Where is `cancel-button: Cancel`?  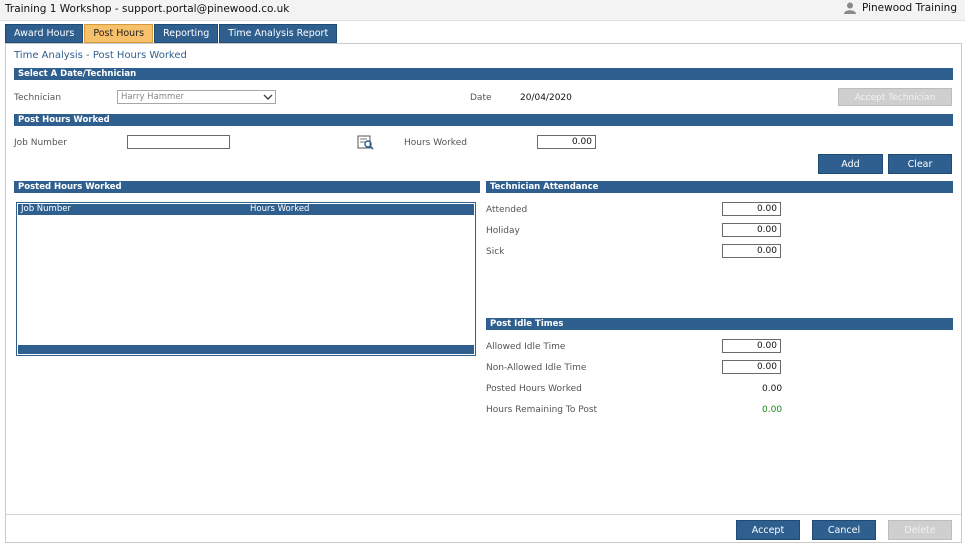 cancel-button: Cancel is located at coordinates (844, 530).